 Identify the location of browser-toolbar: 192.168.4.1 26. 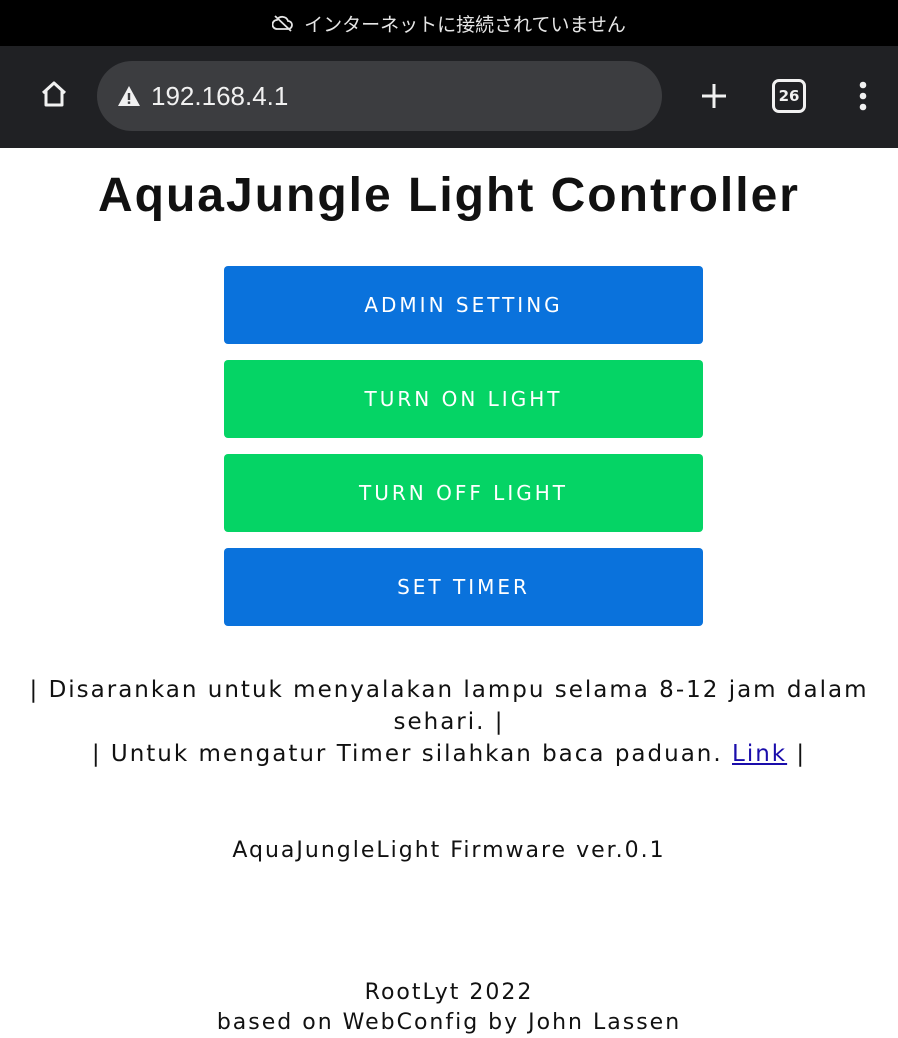
(449, 97).